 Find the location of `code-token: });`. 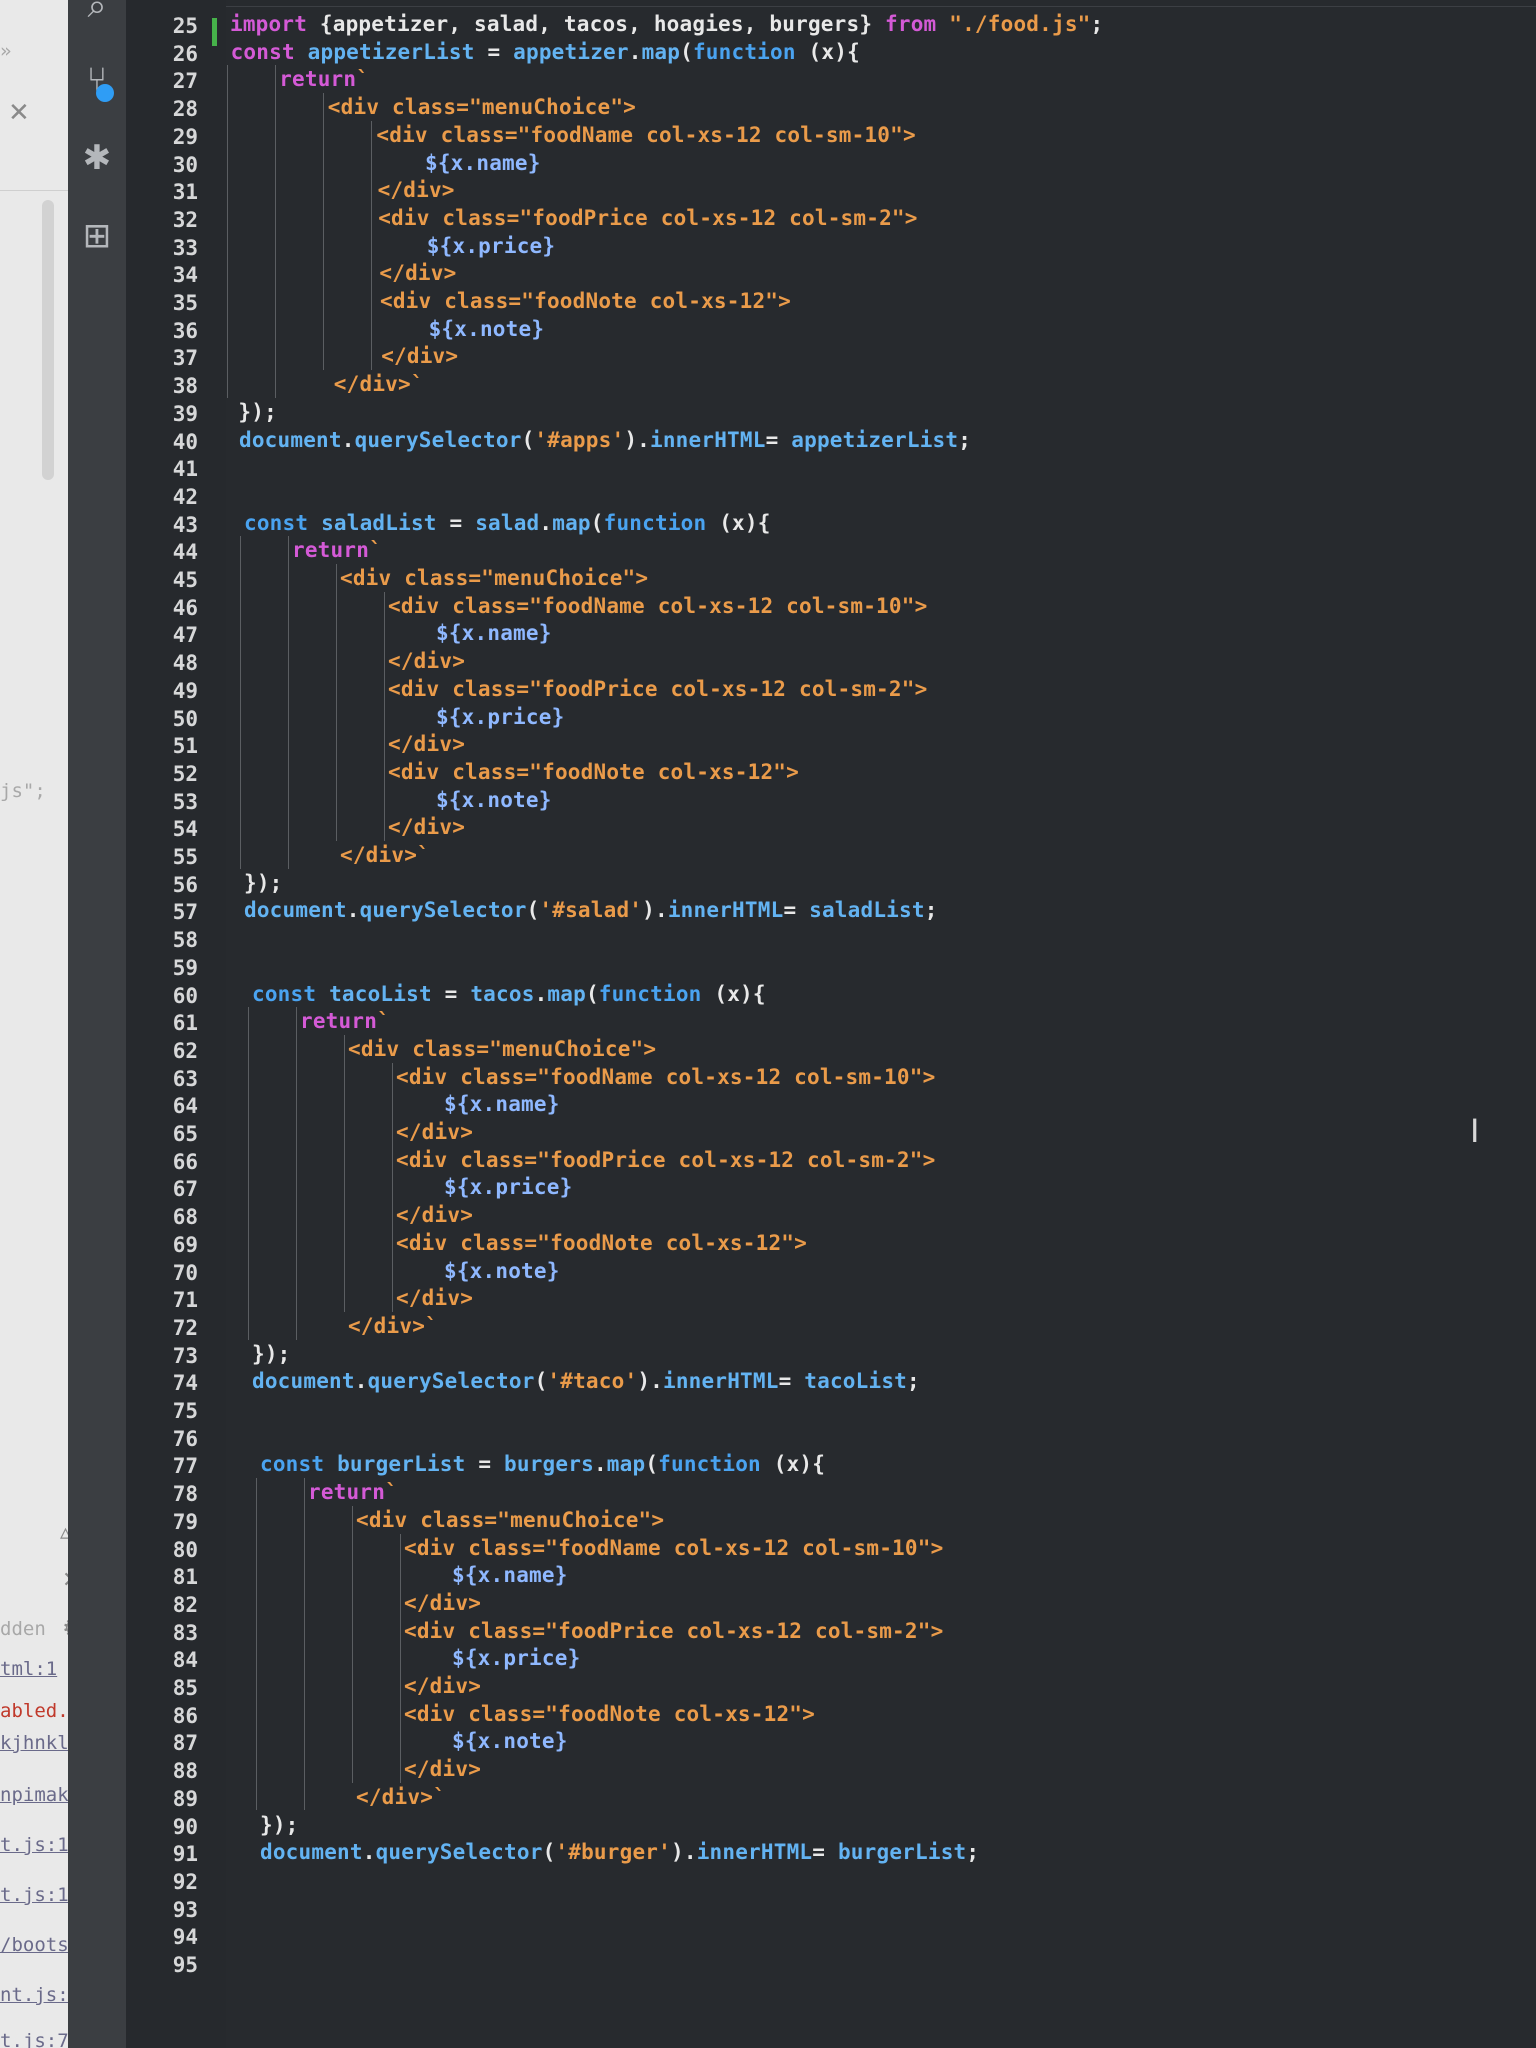

code-token: }); is located at coordinates (279, 1824).